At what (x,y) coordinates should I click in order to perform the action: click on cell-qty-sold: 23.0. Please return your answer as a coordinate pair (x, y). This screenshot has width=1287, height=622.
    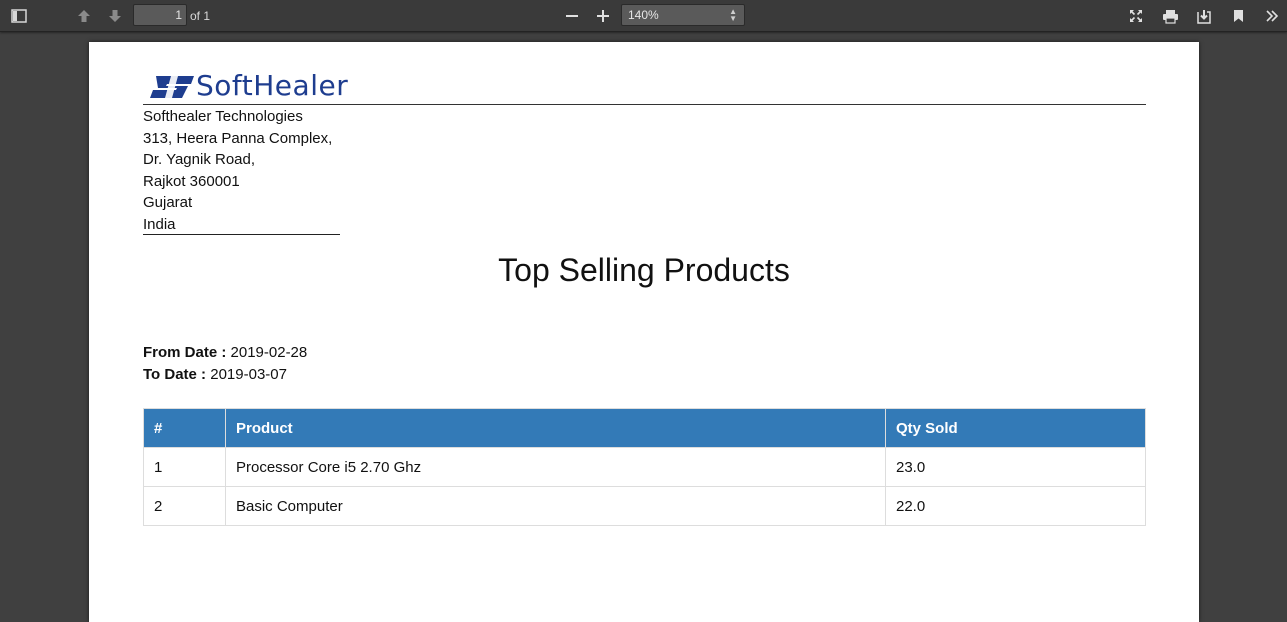
    Looking at the image, I should click on (1015, 467).